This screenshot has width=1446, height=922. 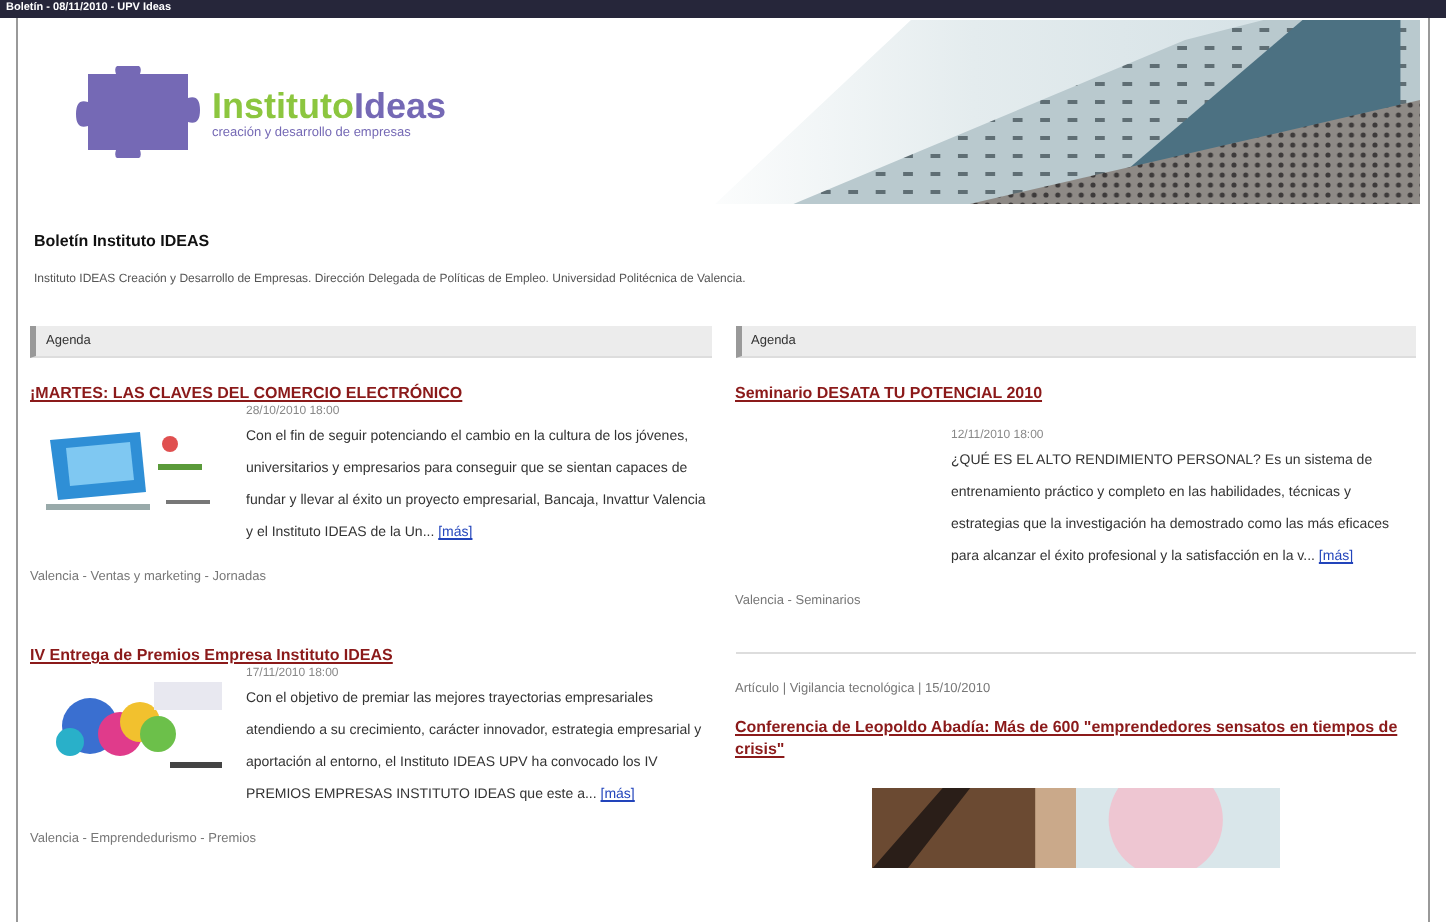 What do you see at coordinates (1075, 738) in the screenshot?
I see `article-title-link: Conferencia de Leopoldo Abadía: Más de 600 "emprendedores sensatos en tiempos de crisis"` at bounding box center [1075, 738].